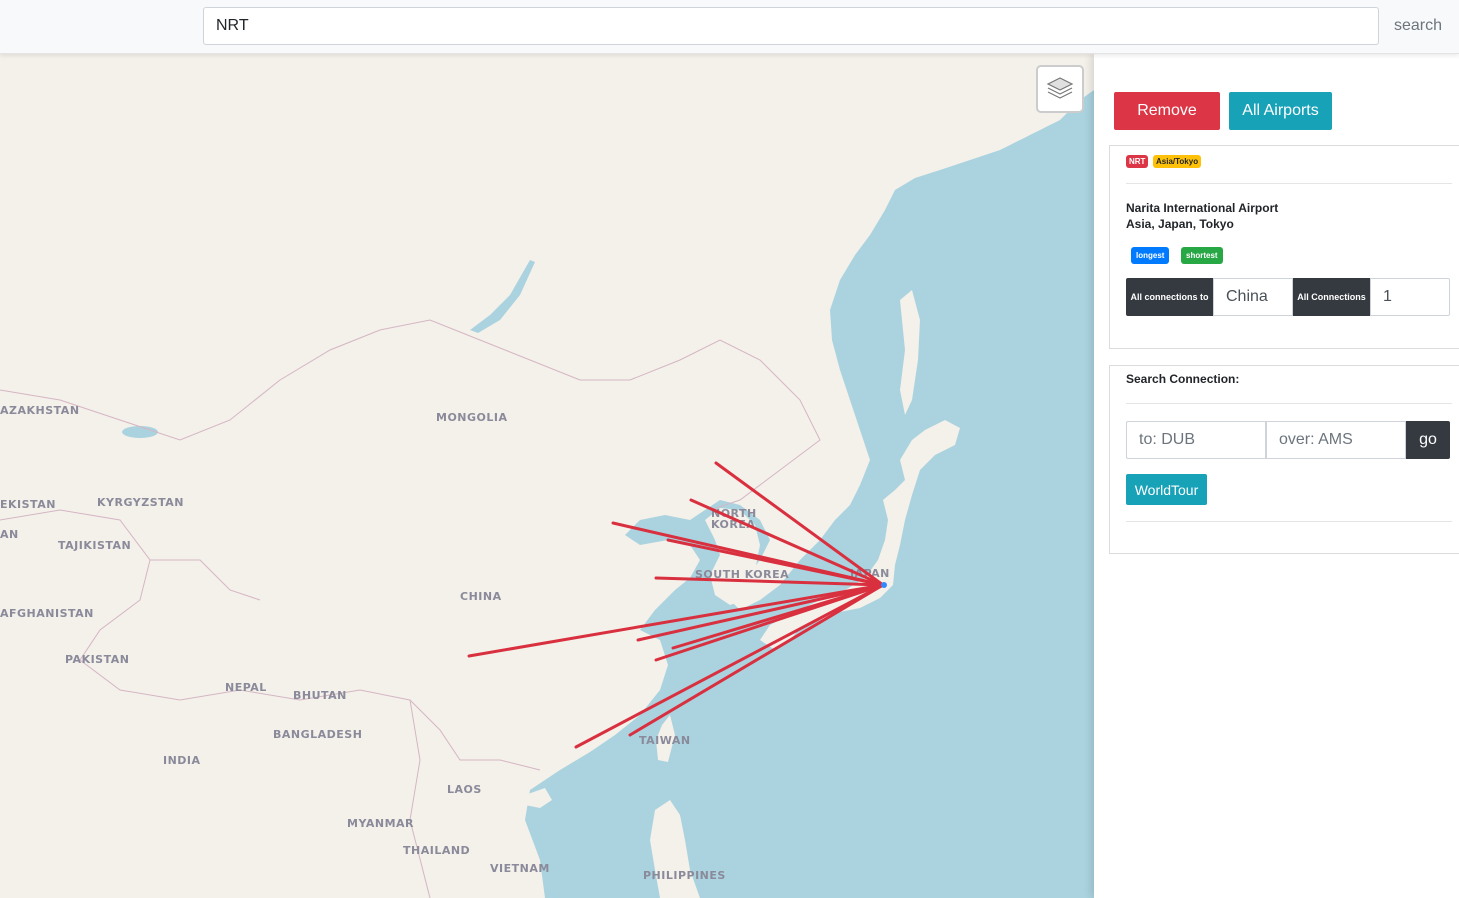 The width and height of the screenshot is (1459, 898). Describe the element at coordinates (436, 850) in the screenshot. I see `label-thailand: THAILAND` at that location.